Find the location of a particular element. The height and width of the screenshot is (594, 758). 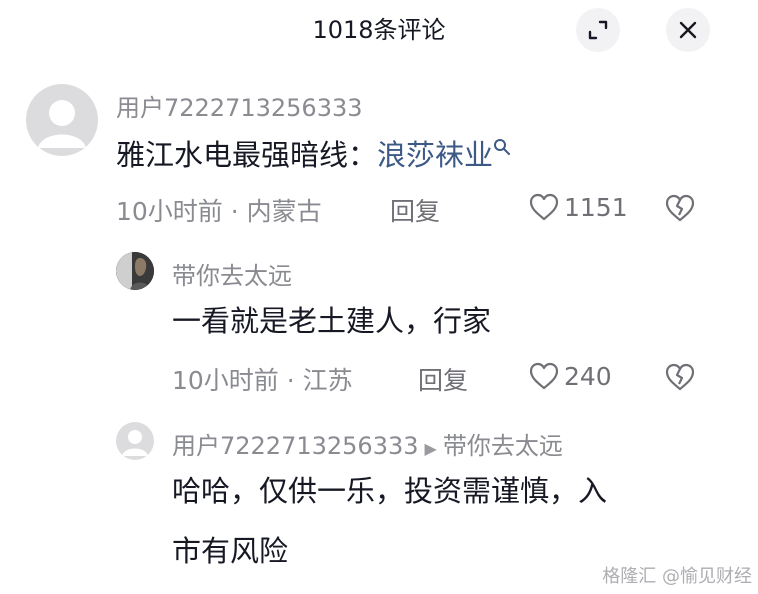

comment-location: 内蒙古 is located at coordinates (284, 211).